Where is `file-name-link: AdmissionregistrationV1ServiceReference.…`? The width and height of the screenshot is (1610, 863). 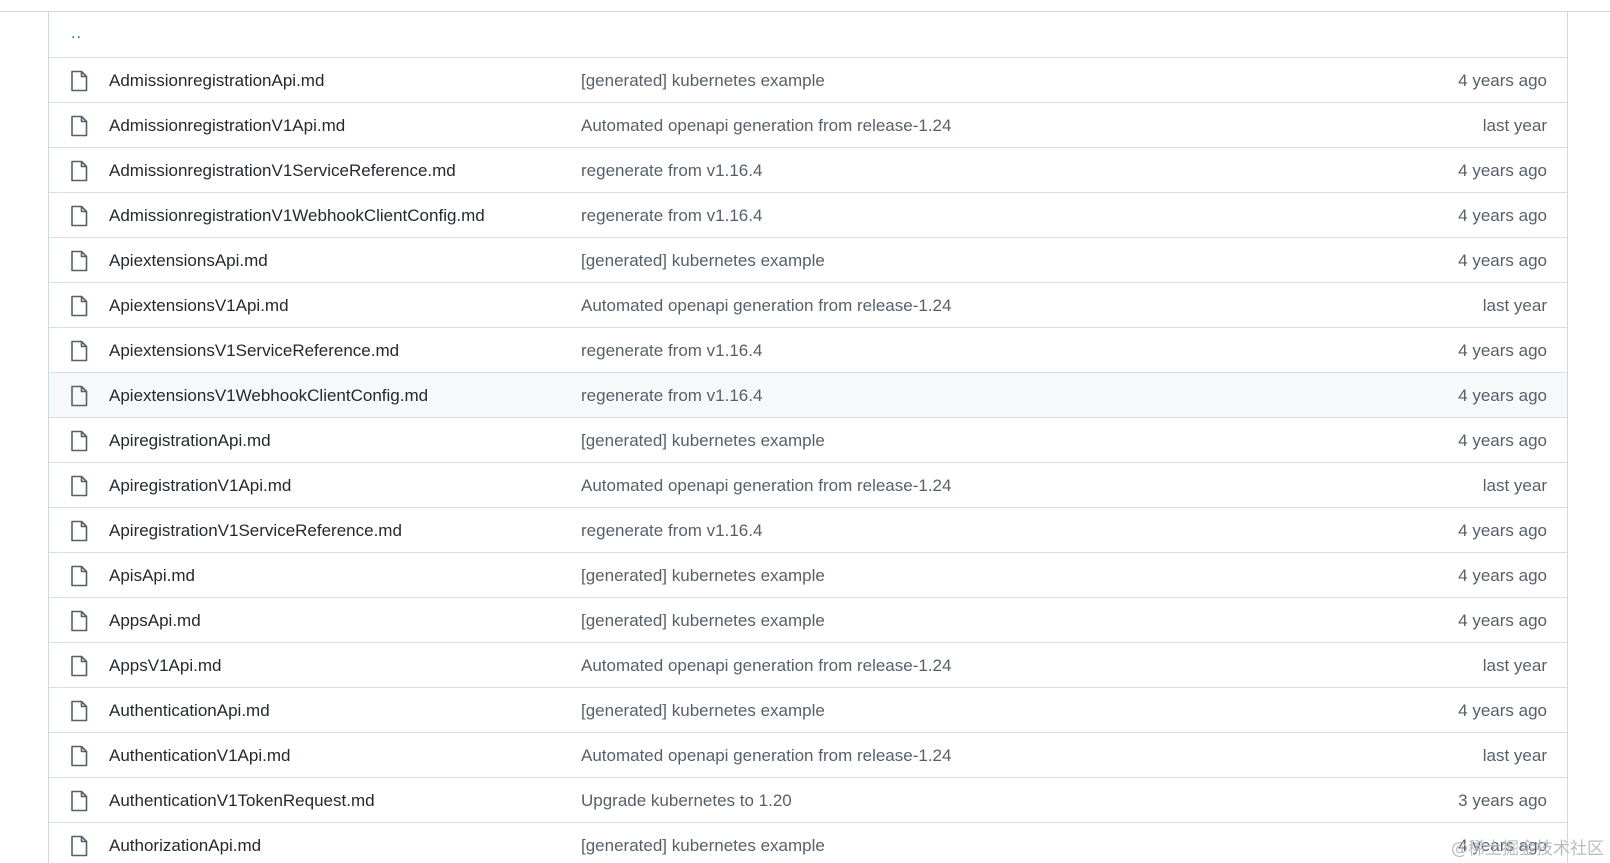 file-name-link: AdmissionregistrationV1ServiceReference.… is located at coordinates (282, 171).